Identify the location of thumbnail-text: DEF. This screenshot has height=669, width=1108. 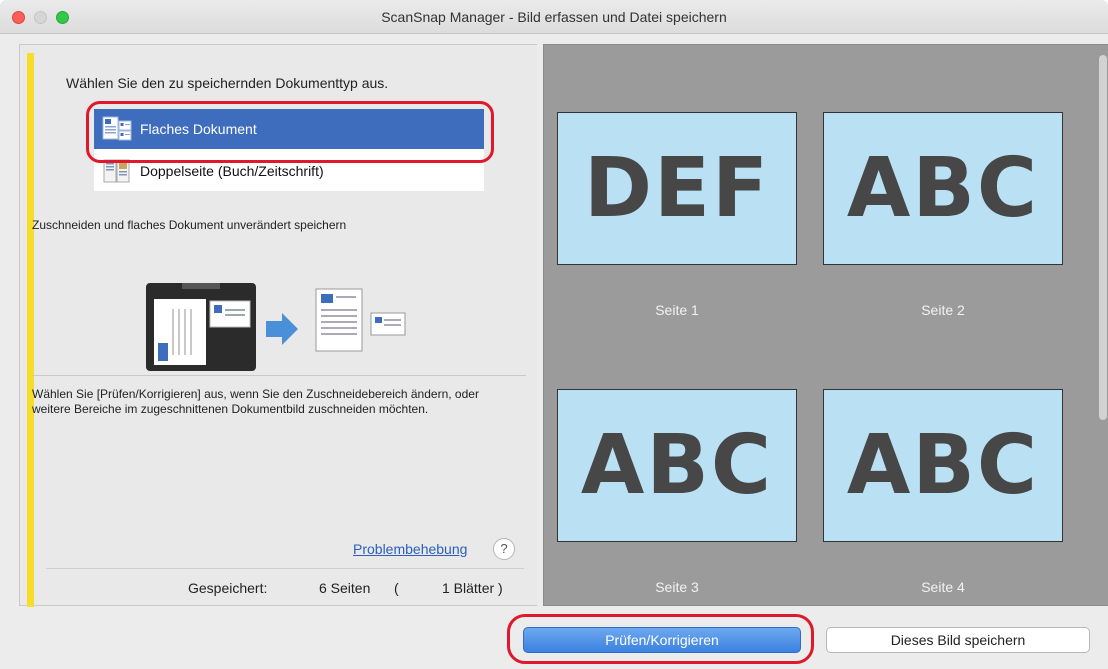
(677, 188).